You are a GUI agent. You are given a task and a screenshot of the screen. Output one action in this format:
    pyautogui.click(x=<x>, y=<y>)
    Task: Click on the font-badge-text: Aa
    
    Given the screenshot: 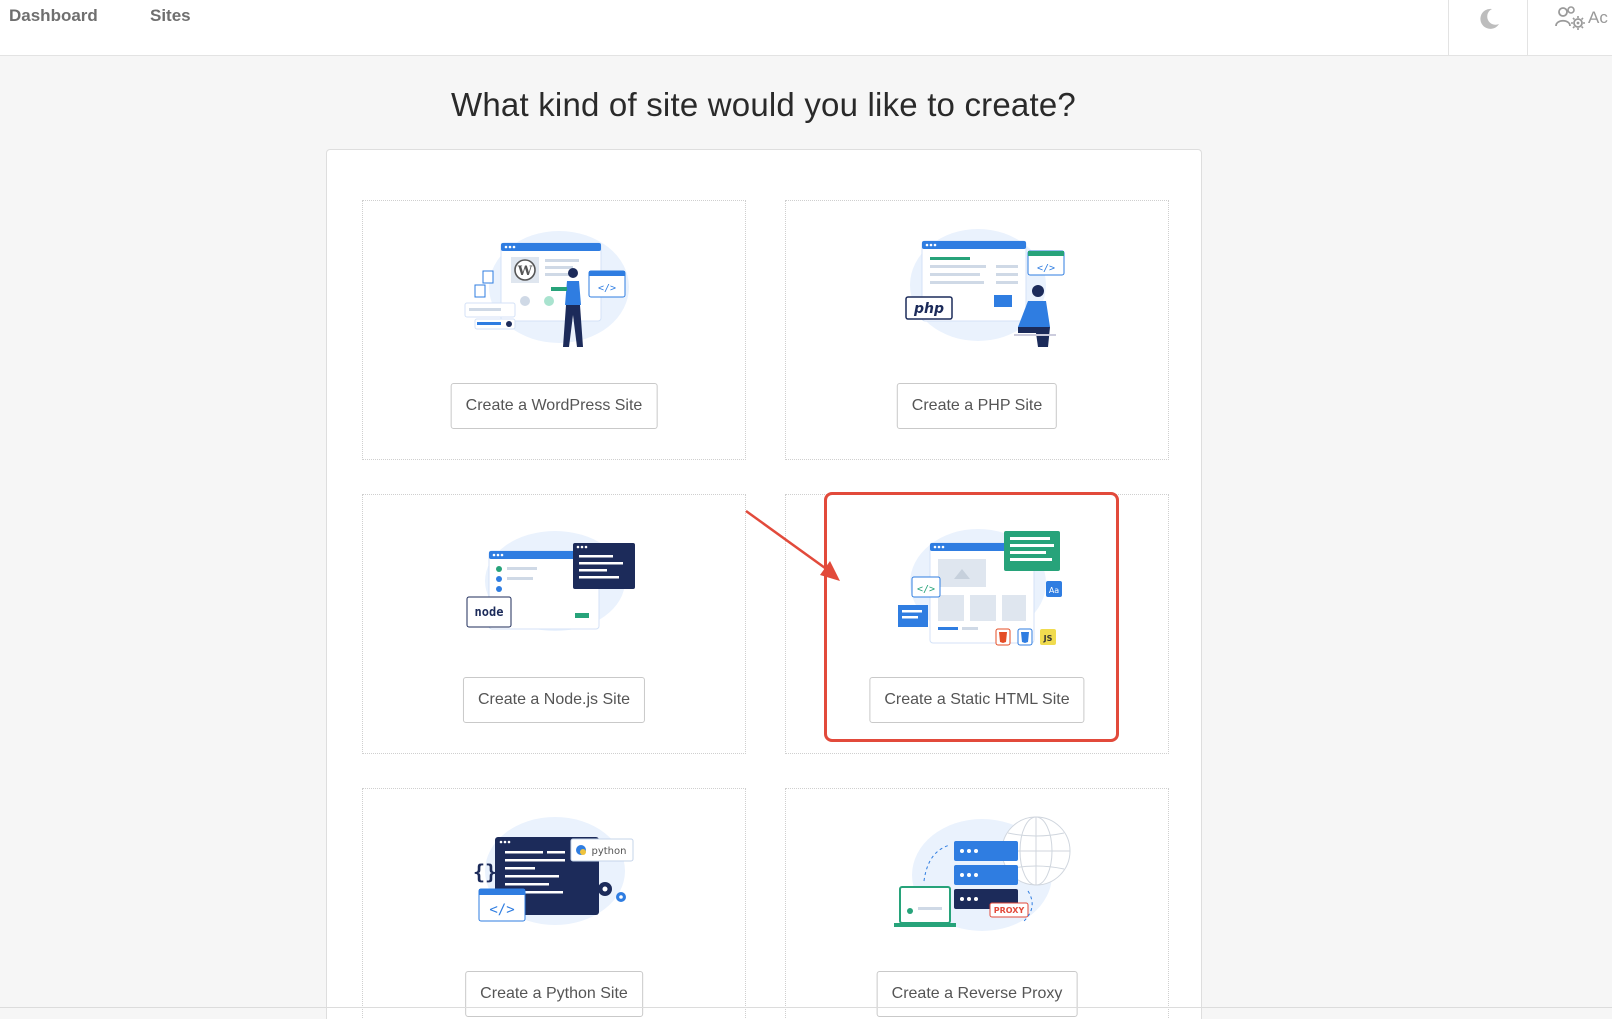 What is the action you would take?
    pyautogui.click(x=1054, y=590)
    